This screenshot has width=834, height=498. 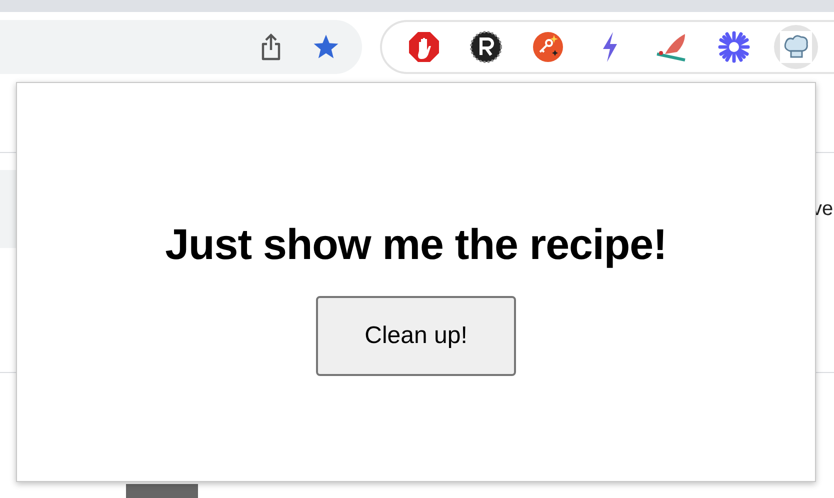 What do you see at coordinates (734, 47) in the screenshot?
I see `asterisk-icon` at bounding box center [734, 47].